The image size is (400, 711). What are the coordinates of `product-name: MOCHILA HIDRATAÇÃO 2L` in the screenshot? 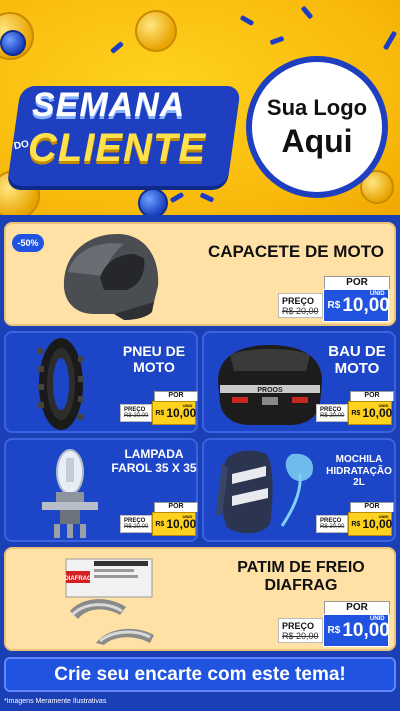 It's located at (359, 471).